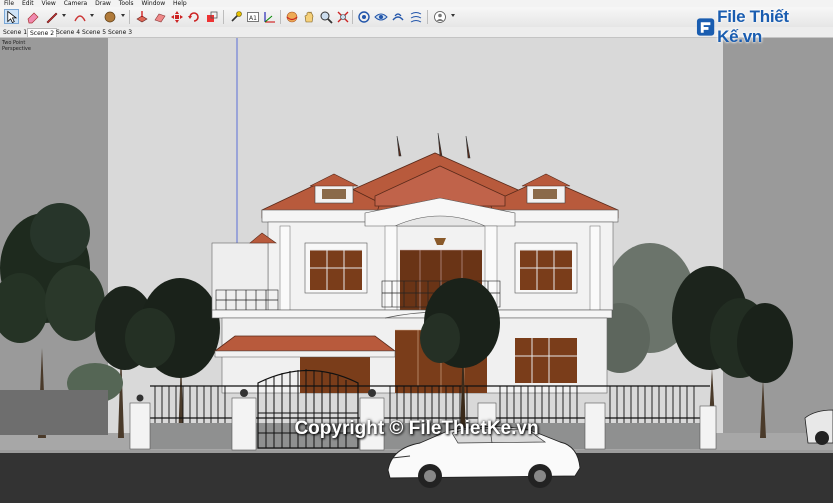 The image size is (833, 503). I want to click on pan-hand-icon, so click(308, 16).